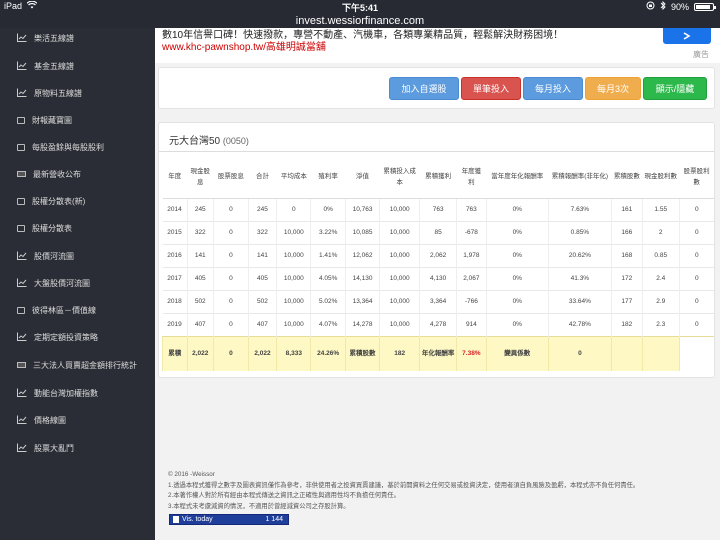 This screenshot has width=720, height=540. Describe the element at coordinates (77, 66) in the screenshot. I see `sidebar-item: 基金五線譜` at that location.